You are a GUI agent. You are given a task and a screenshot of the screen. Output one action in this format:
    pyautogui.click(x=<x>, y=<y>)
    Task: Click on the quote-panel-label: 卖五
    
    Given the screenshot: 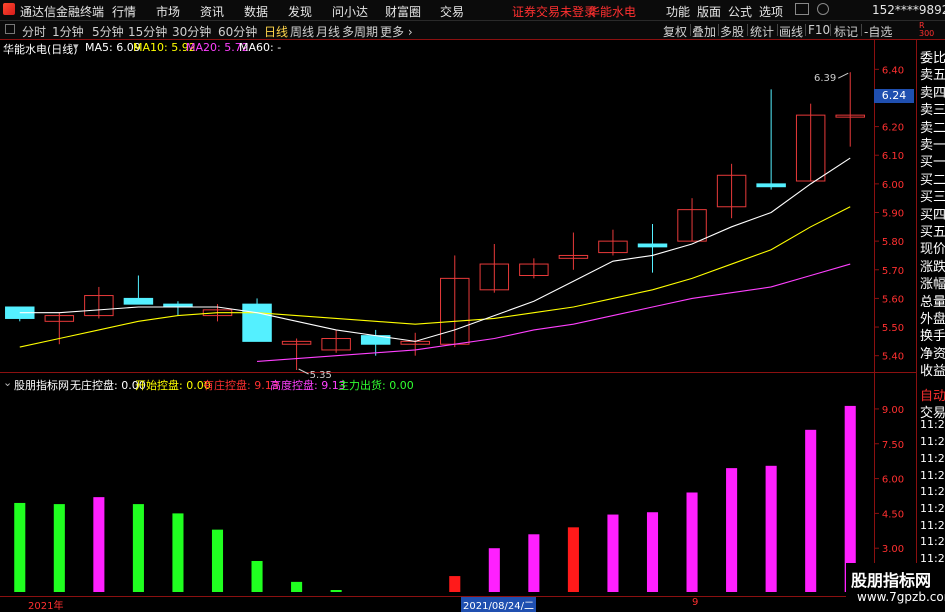 What is the action you would take?
    pyautogui.click(x=932, y=76)
    